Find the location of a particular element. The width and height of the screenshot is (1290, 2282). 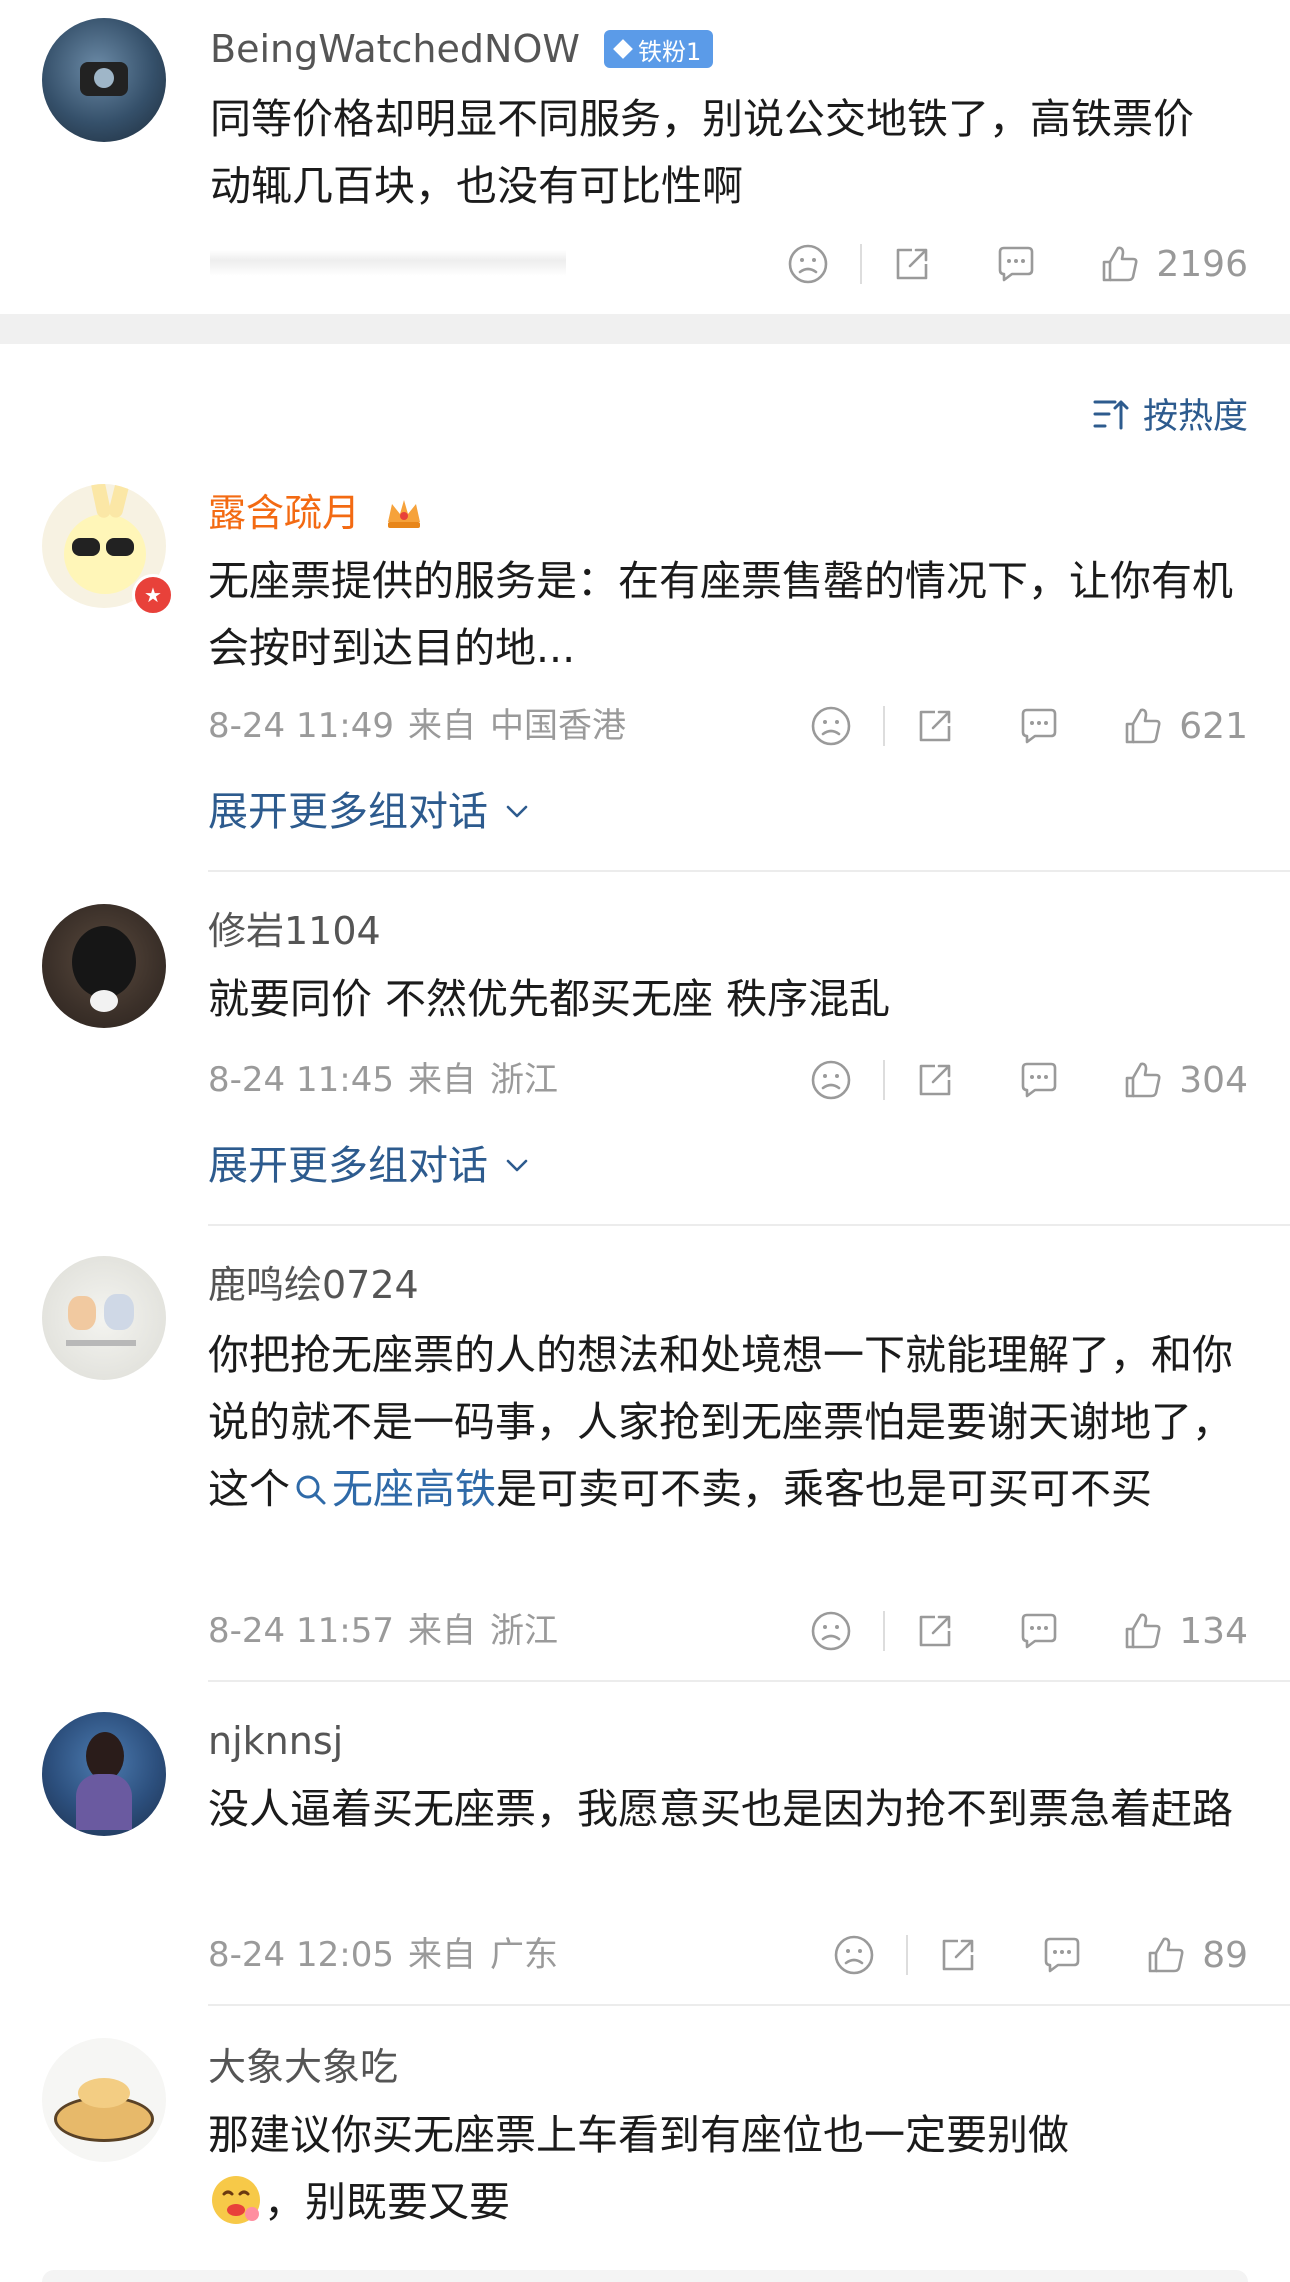

post-actions: 2196 is located at coordinates (1017, 264).